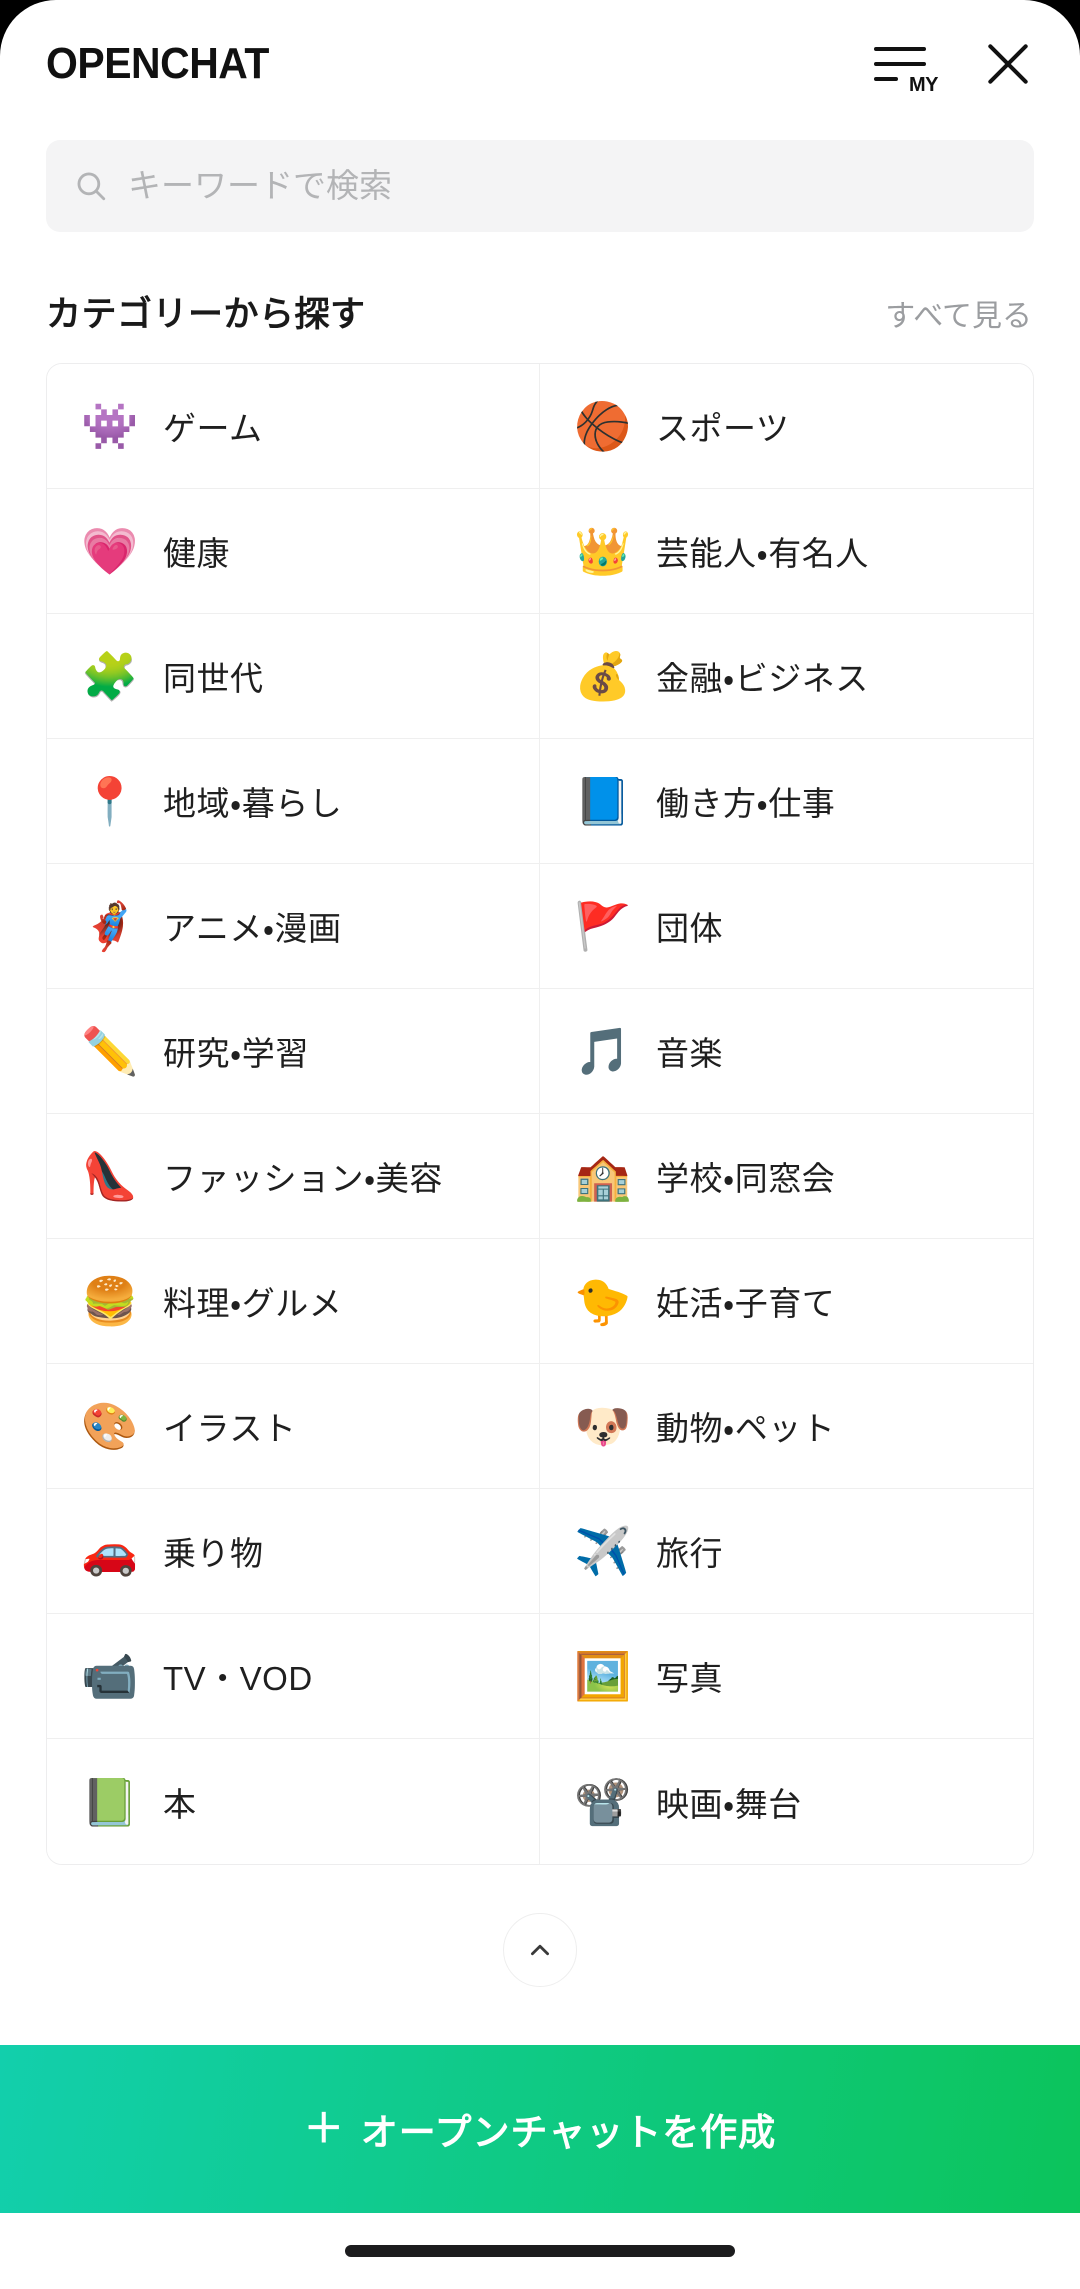 This screenshot has height=2289, width=1080. Describe the element at coordinates (91, 186) in the screenshot. I see `search-icon` at that location.